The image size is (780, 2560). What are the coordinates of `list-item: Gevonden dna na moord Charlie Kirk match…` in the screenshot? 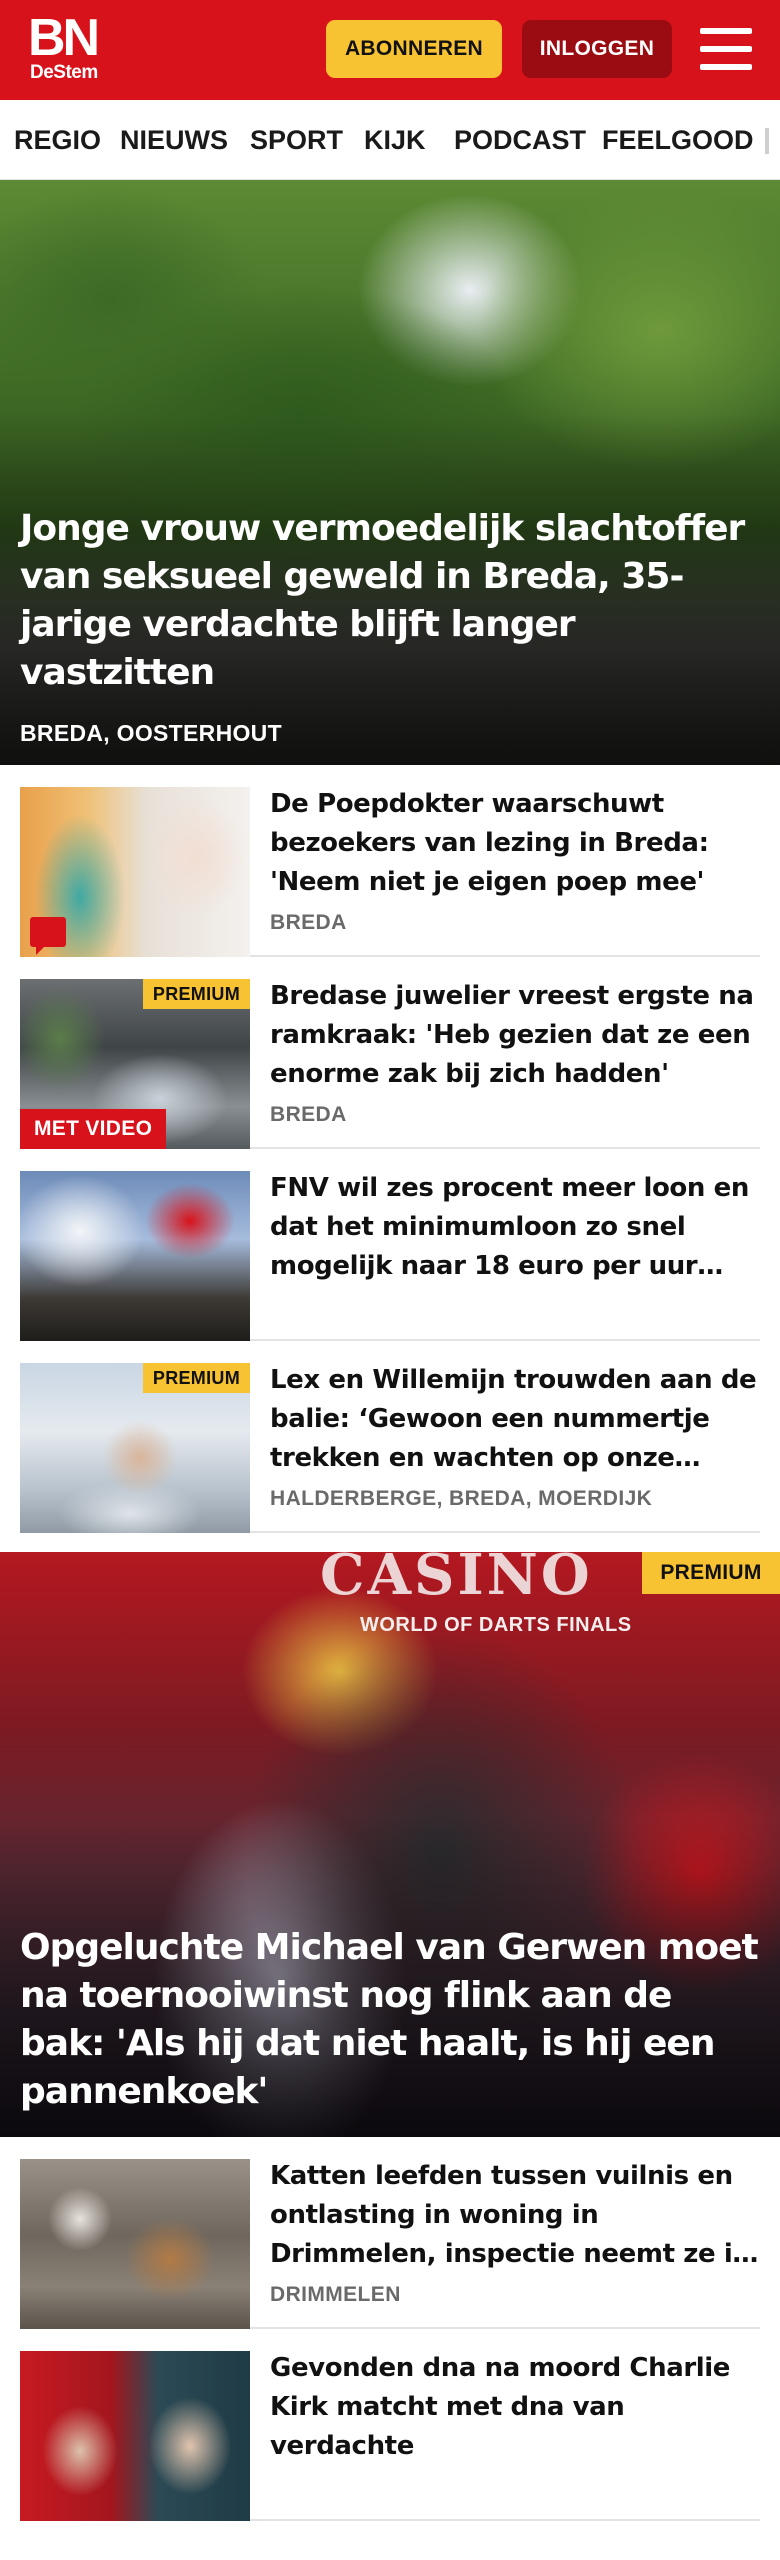 It's located at (390, 2425).